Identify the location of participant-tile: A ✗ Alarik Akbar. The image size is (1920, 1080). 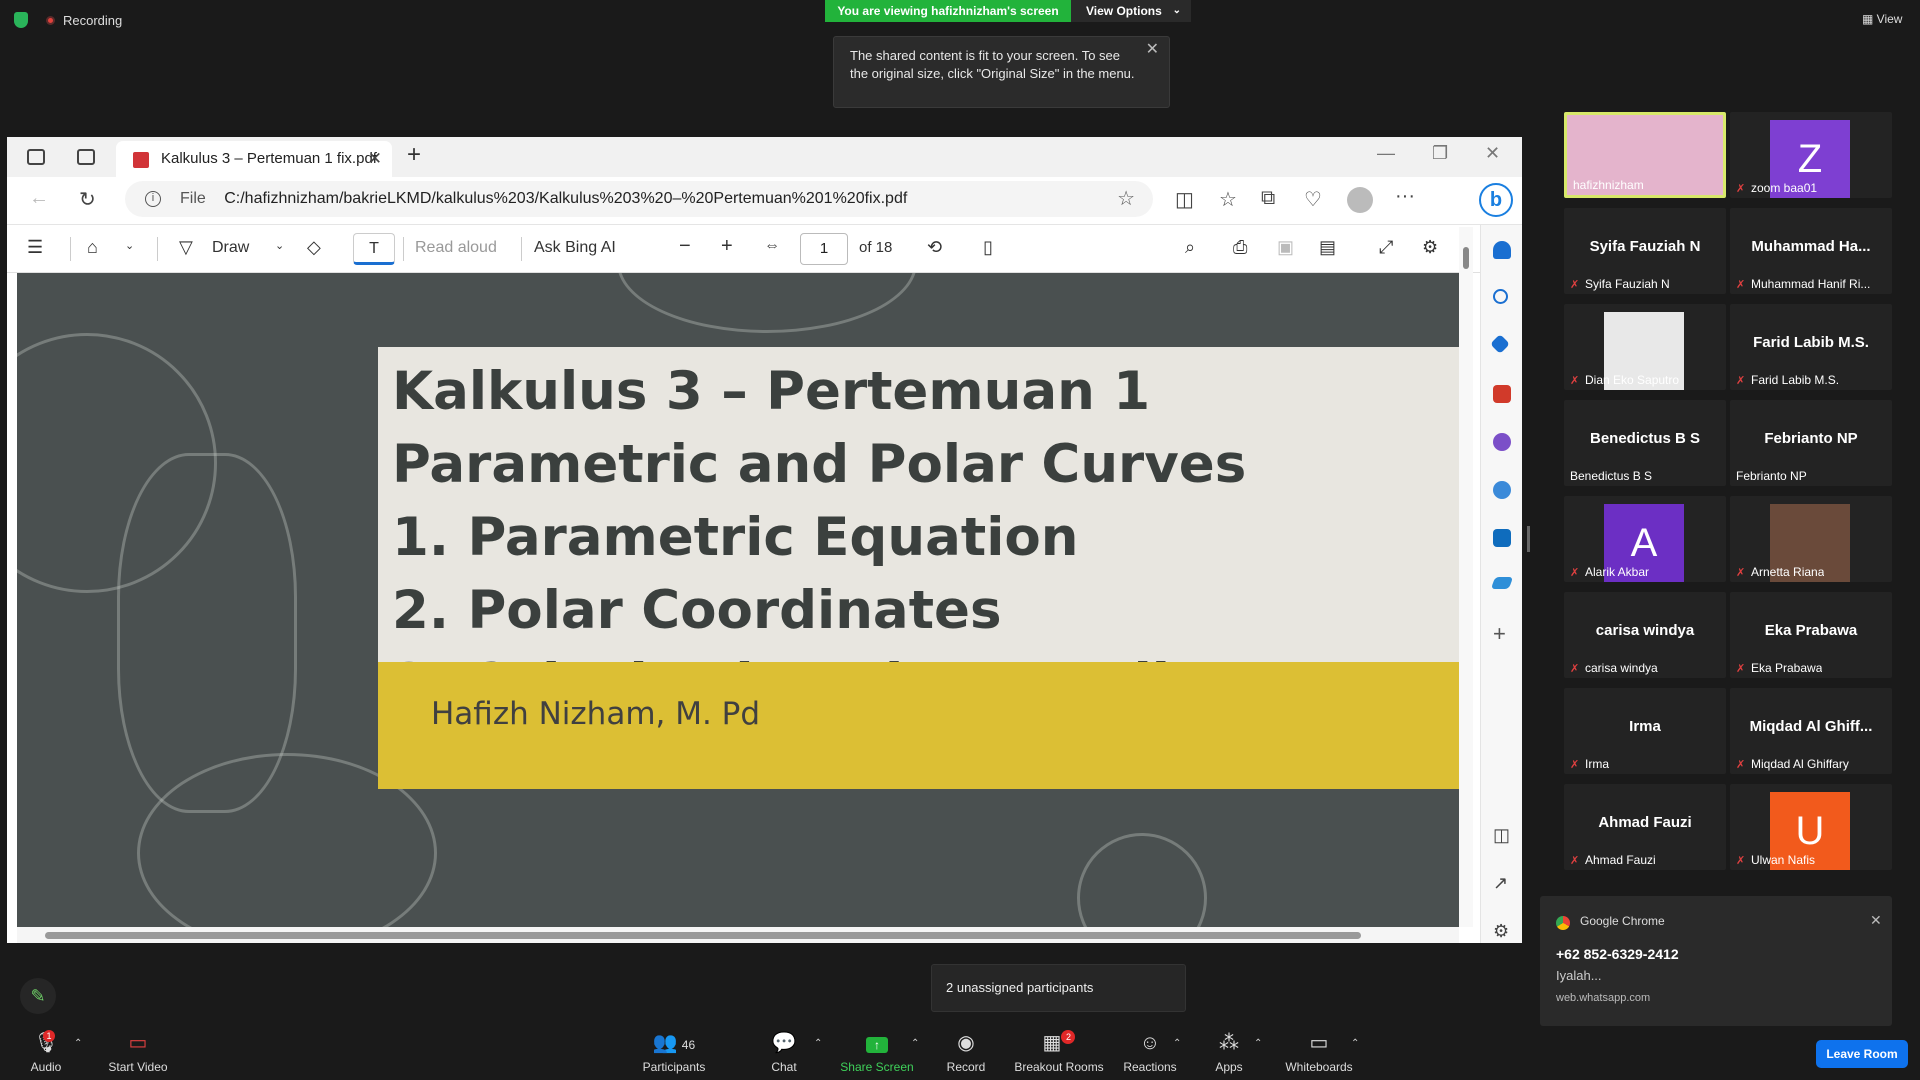
(1645, 539).